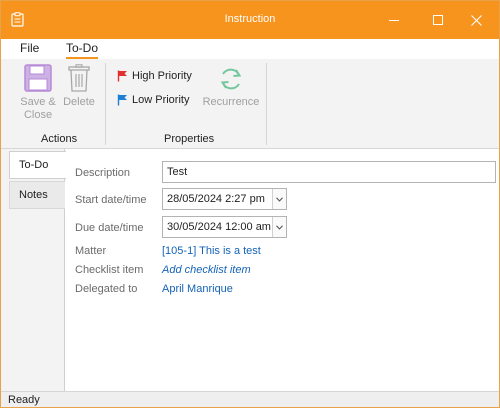  What do you see at coordinates (438, 20) in the screenshot?
I see `maximize-icon` at bounding box center [438, 20].